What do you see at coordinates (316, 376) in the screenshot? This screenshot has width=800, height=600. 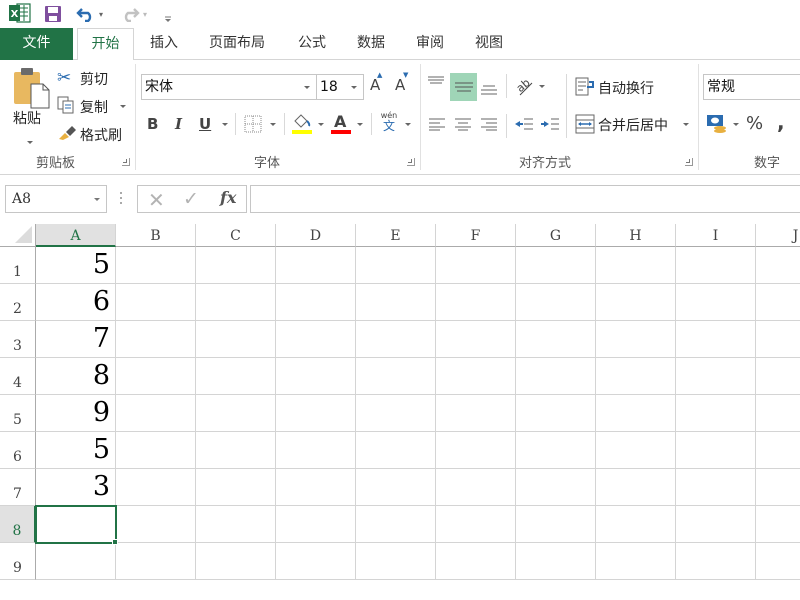 I see `cell-d4` at bounding box center [316, 376].